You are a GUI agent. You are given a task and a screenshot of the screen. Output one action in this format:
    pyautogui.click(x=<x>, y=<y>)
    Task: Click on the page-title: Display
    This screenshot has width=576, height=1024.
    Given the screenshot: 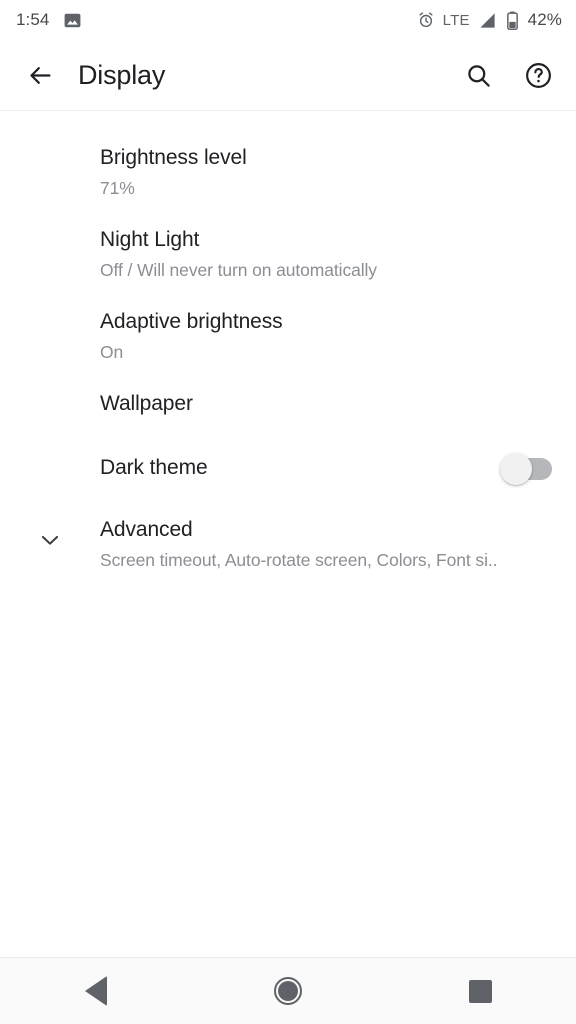 What is the action you would take?
    pyautogui.click(x=122, y=74)
    